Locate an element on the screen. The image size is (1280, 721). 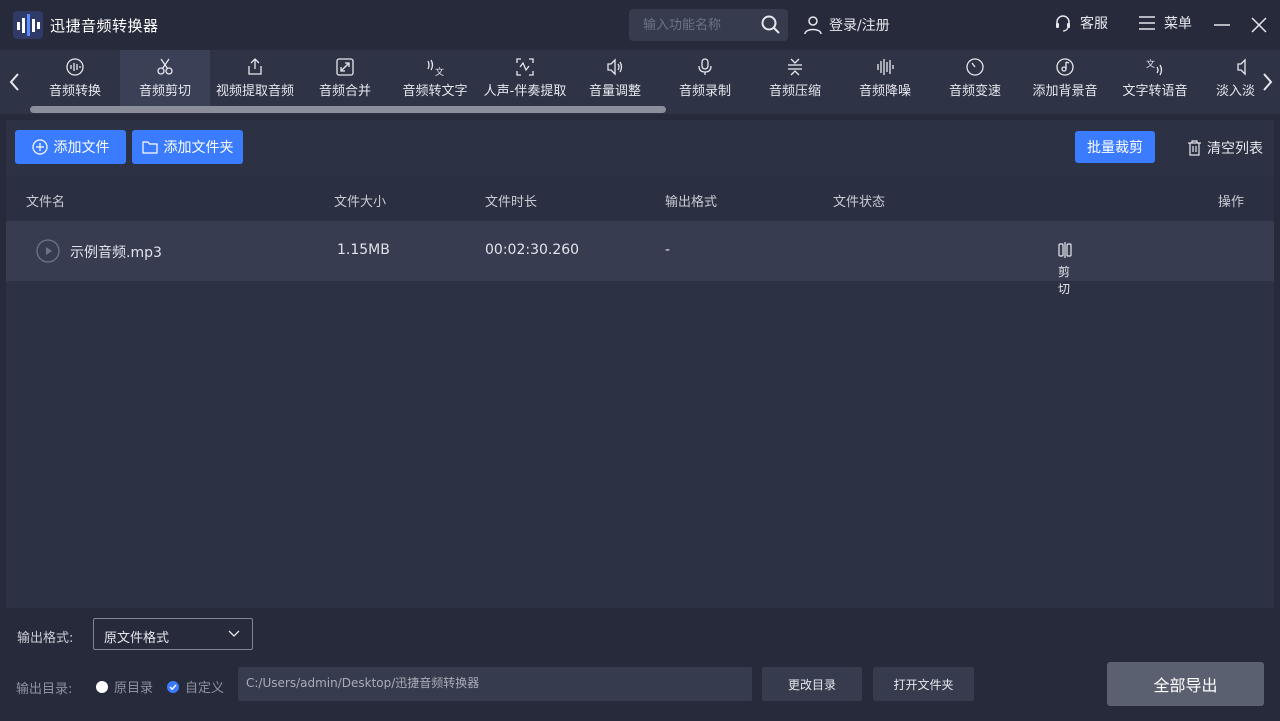
search-input is located at coordinates (698, 25).